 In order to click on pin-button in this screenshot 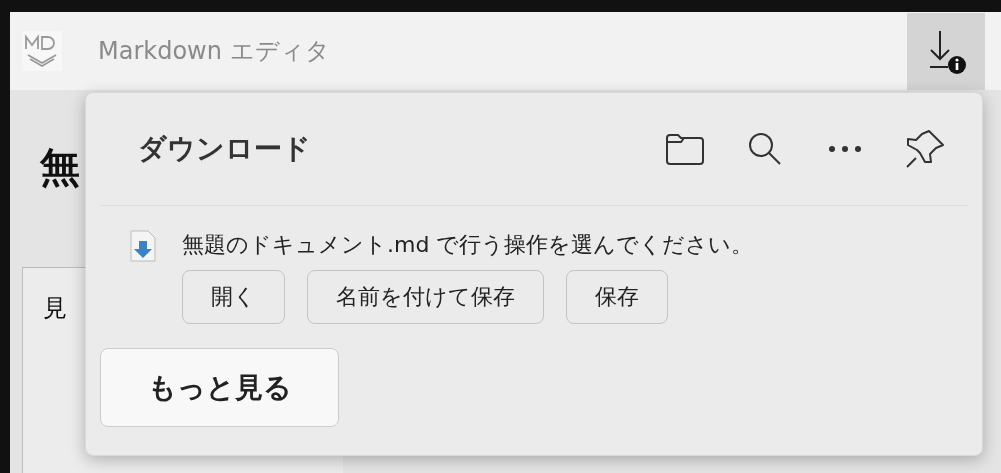, I will do `click(925, 149)`.